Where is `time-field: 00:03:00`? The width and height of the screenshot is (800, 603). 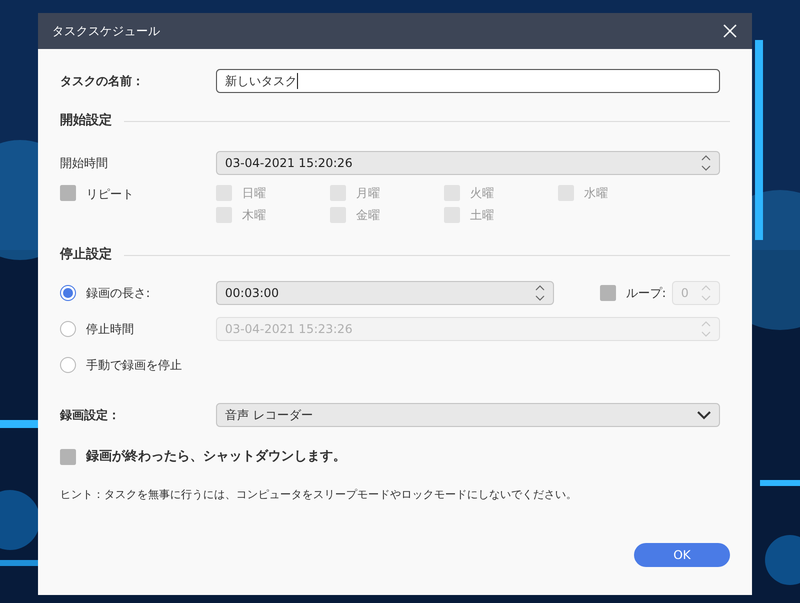 time-field: 00:03:00 is located at coordinates (385, 293).